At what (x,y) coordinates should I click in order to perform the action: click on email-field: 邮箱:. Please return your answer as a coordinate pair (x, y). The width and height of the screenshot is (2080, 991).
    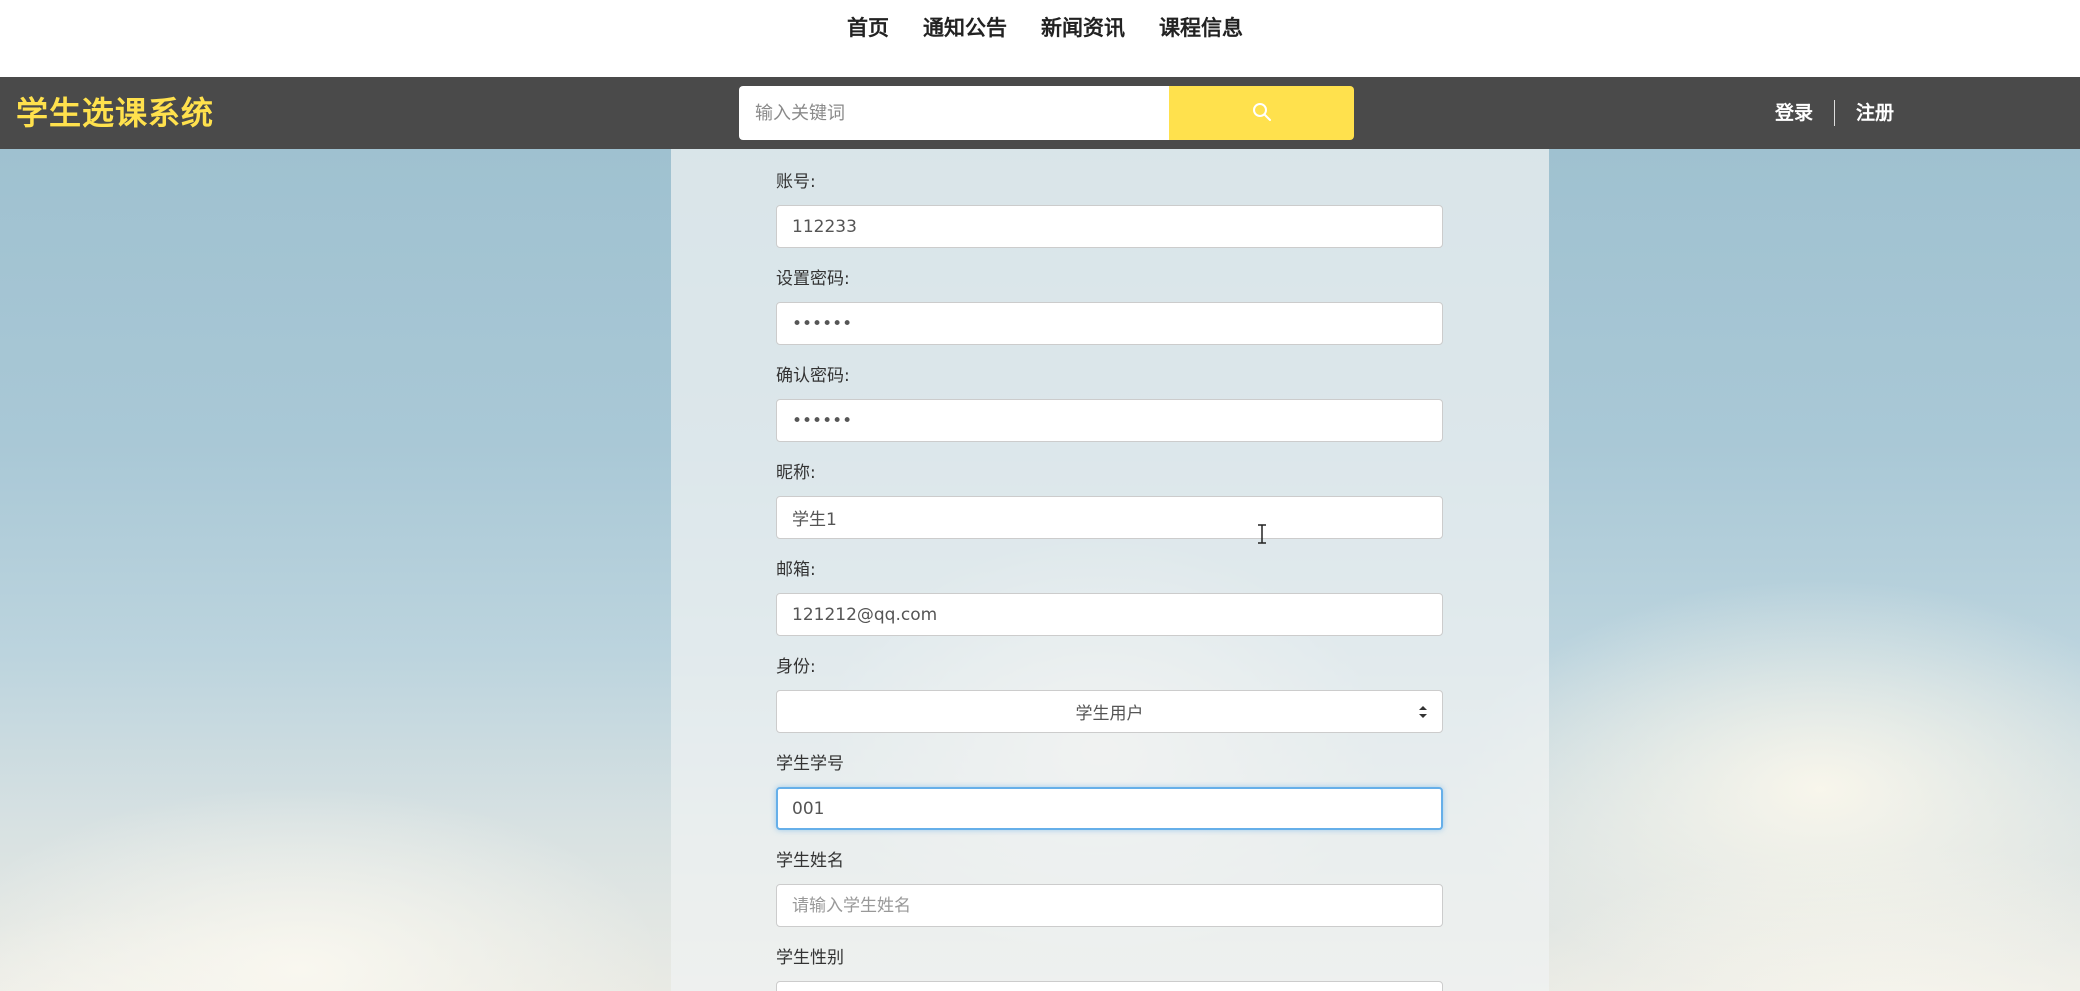
    Looking at the image, I should click on (1109, 597).